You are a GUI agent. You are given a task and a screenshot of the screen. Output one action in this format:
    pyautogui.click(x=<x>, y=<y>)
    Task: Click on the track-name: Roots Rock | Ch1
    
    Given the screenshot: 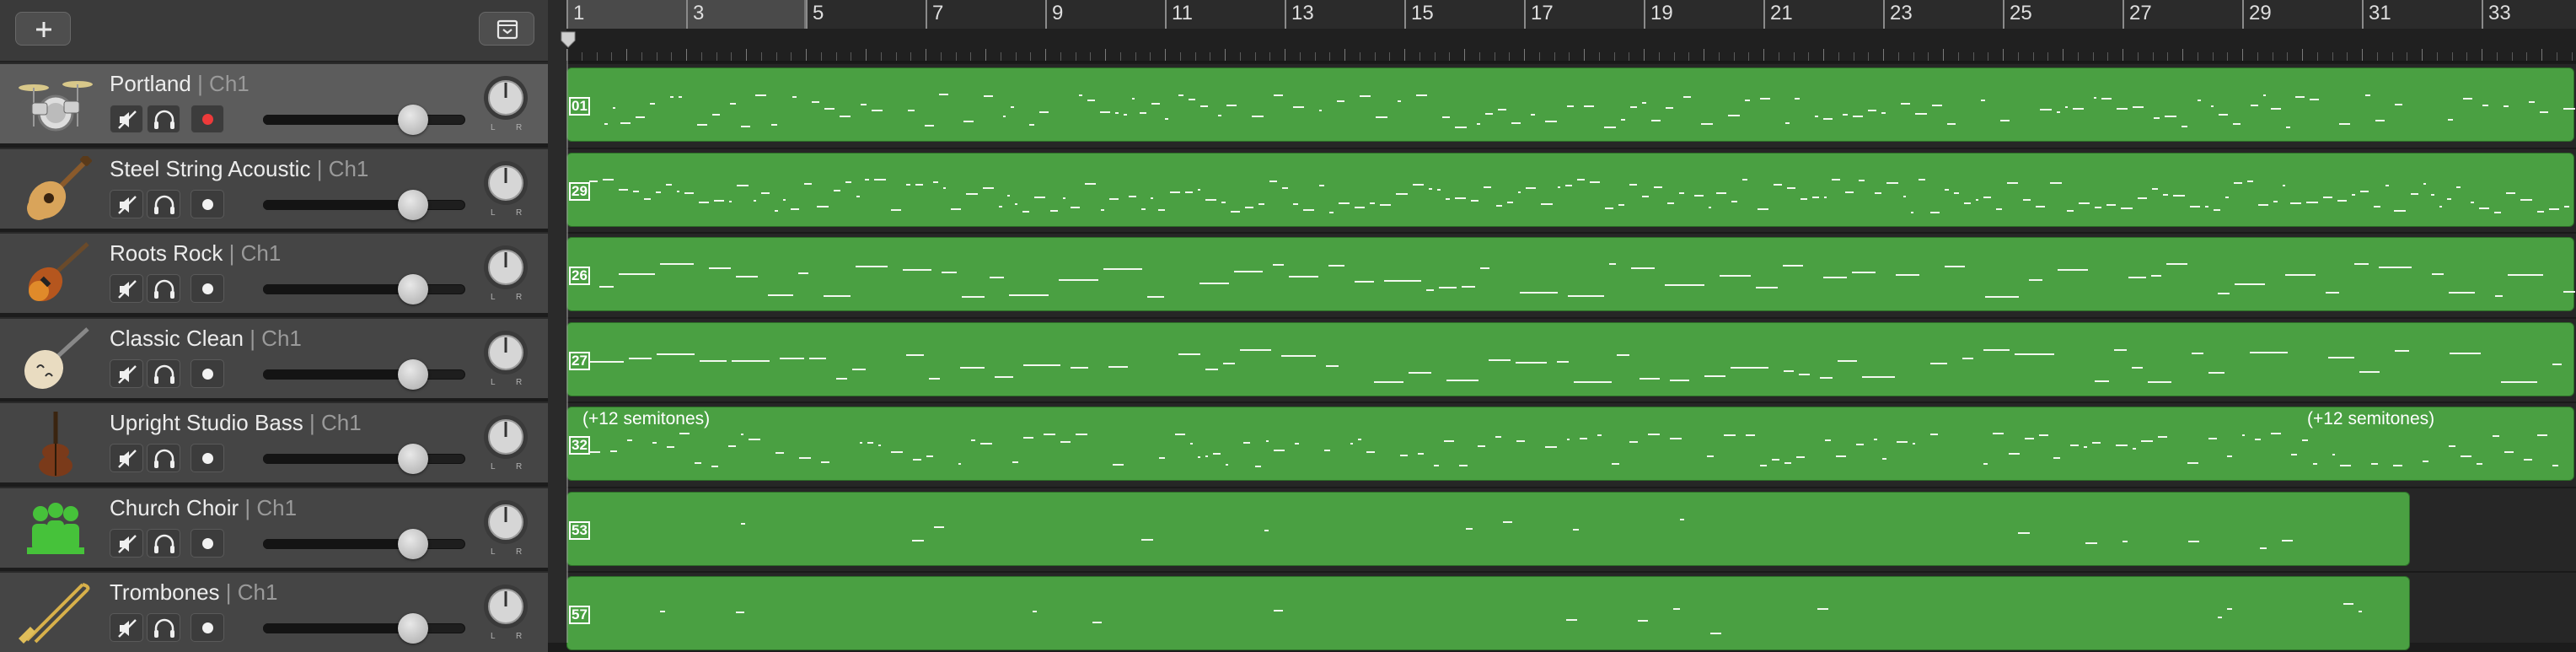 What is the action you would take?
    pyautogui.click(x=195, y=253)
    